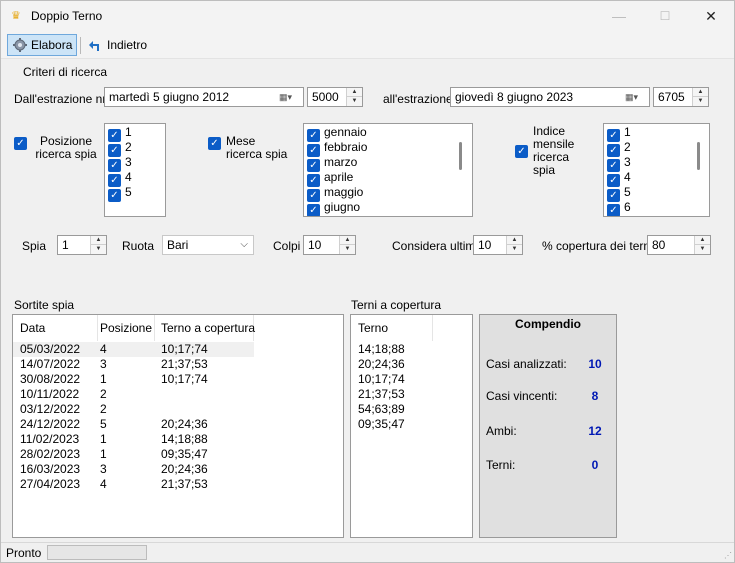  Describe the element at coordinates (315, 245) in the screenshot. I see `colpi-value: 10` at that location.